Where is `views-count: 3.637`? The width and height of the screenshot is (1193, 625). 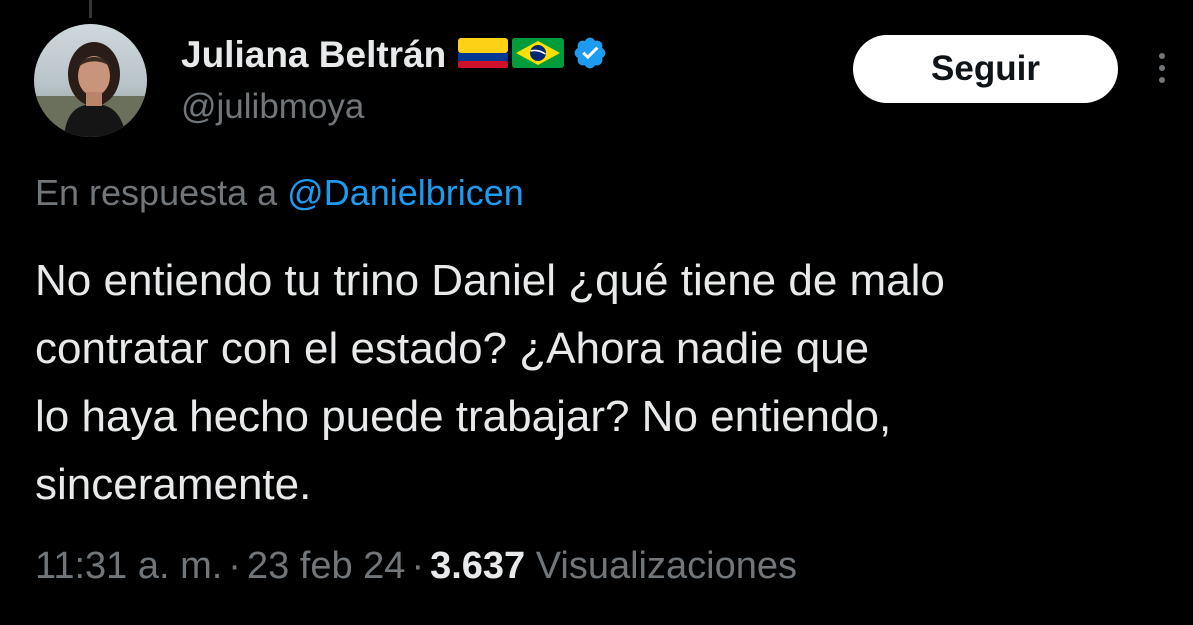 views-count: 3.637 is located at coordinates (478, 566).